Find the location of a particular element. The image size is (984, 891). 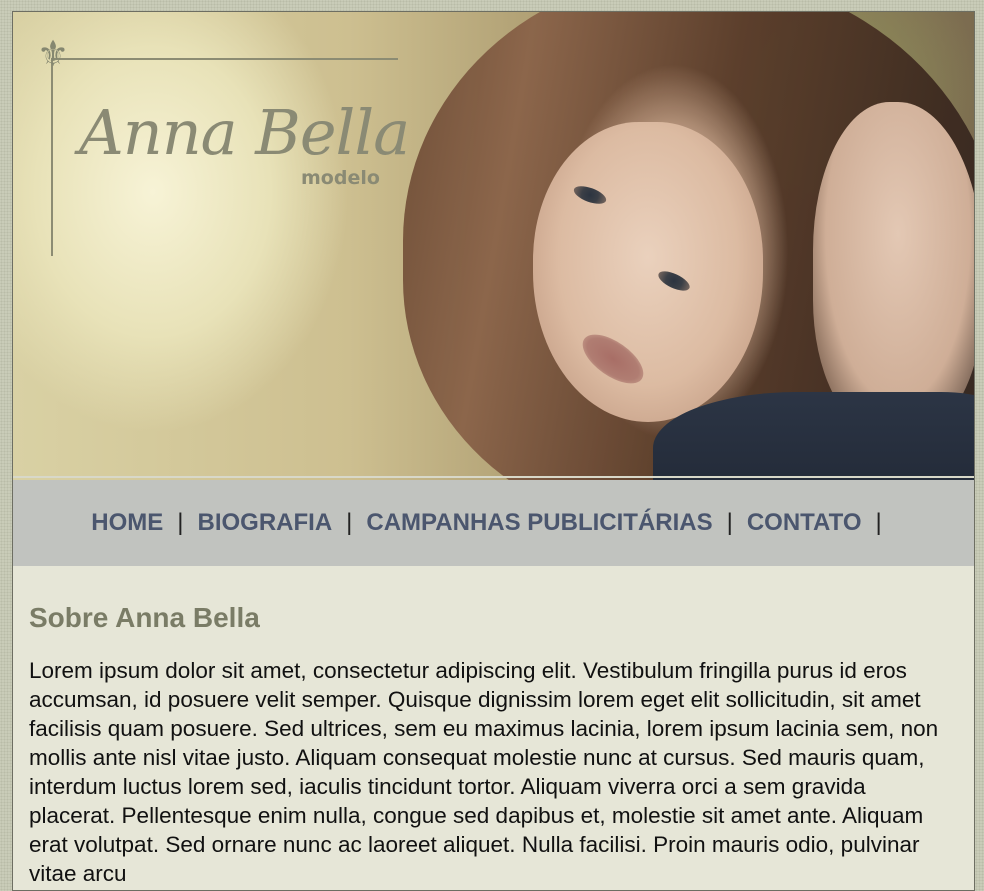

brand-logo-name: Anna Bella is located at coordinates (244, 132).